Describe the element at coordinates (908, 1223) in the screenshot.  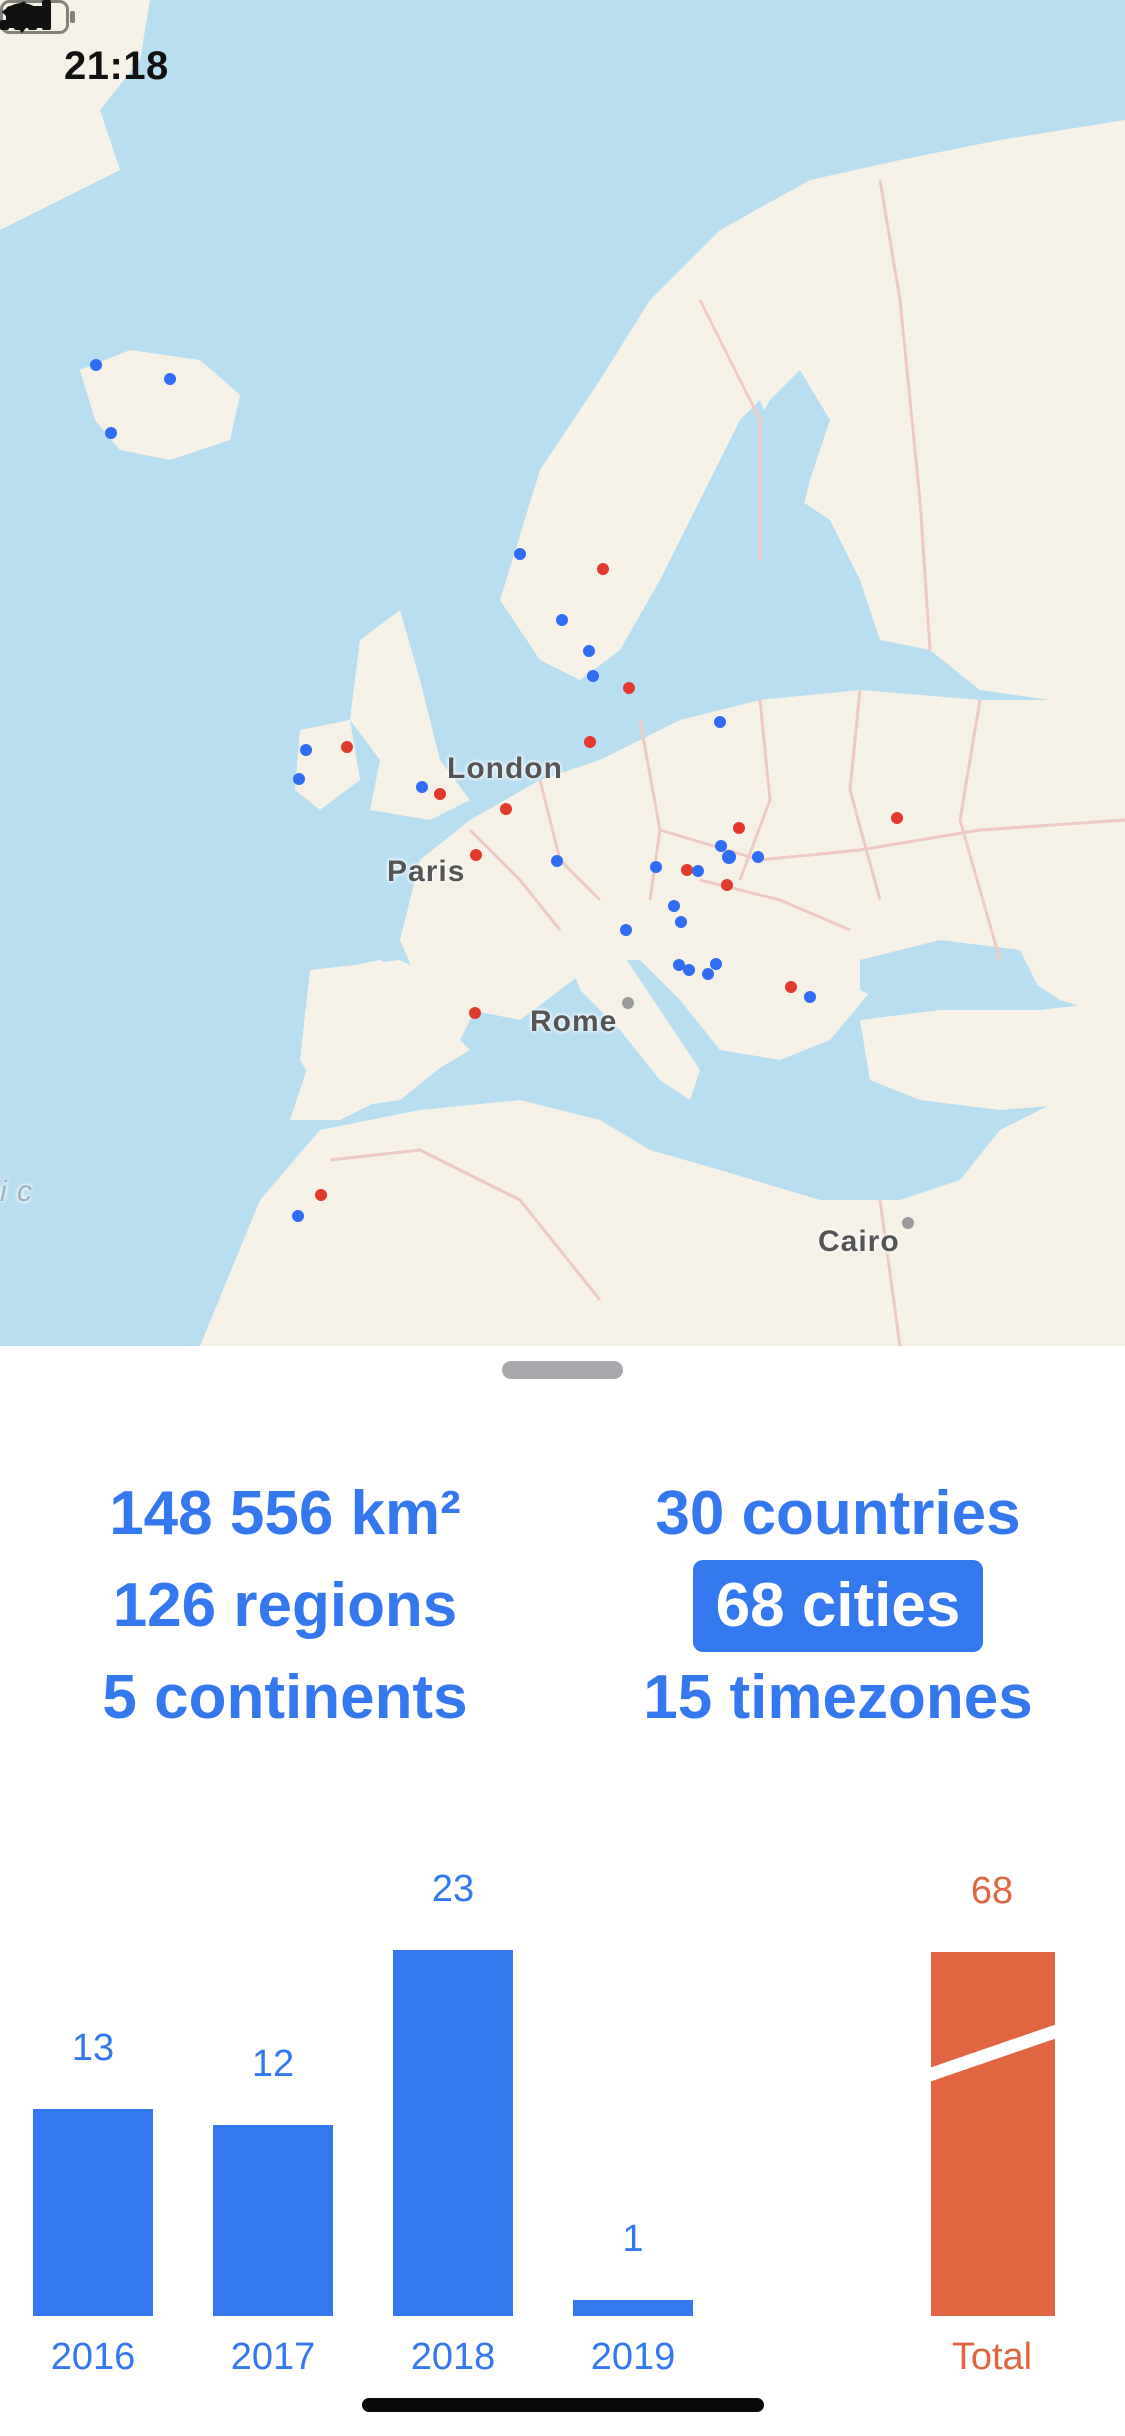
I see `cairo-city-dot` at that location.